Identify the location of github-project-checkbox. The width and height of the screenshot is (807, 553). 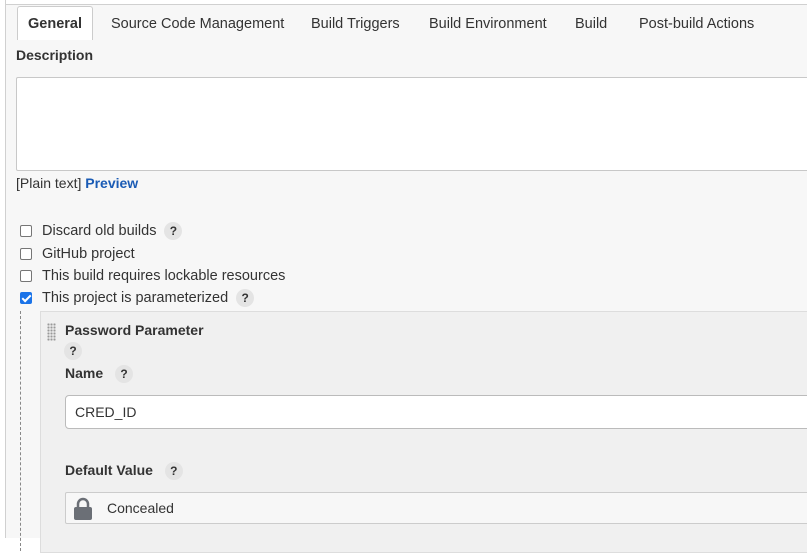
(26, 254).